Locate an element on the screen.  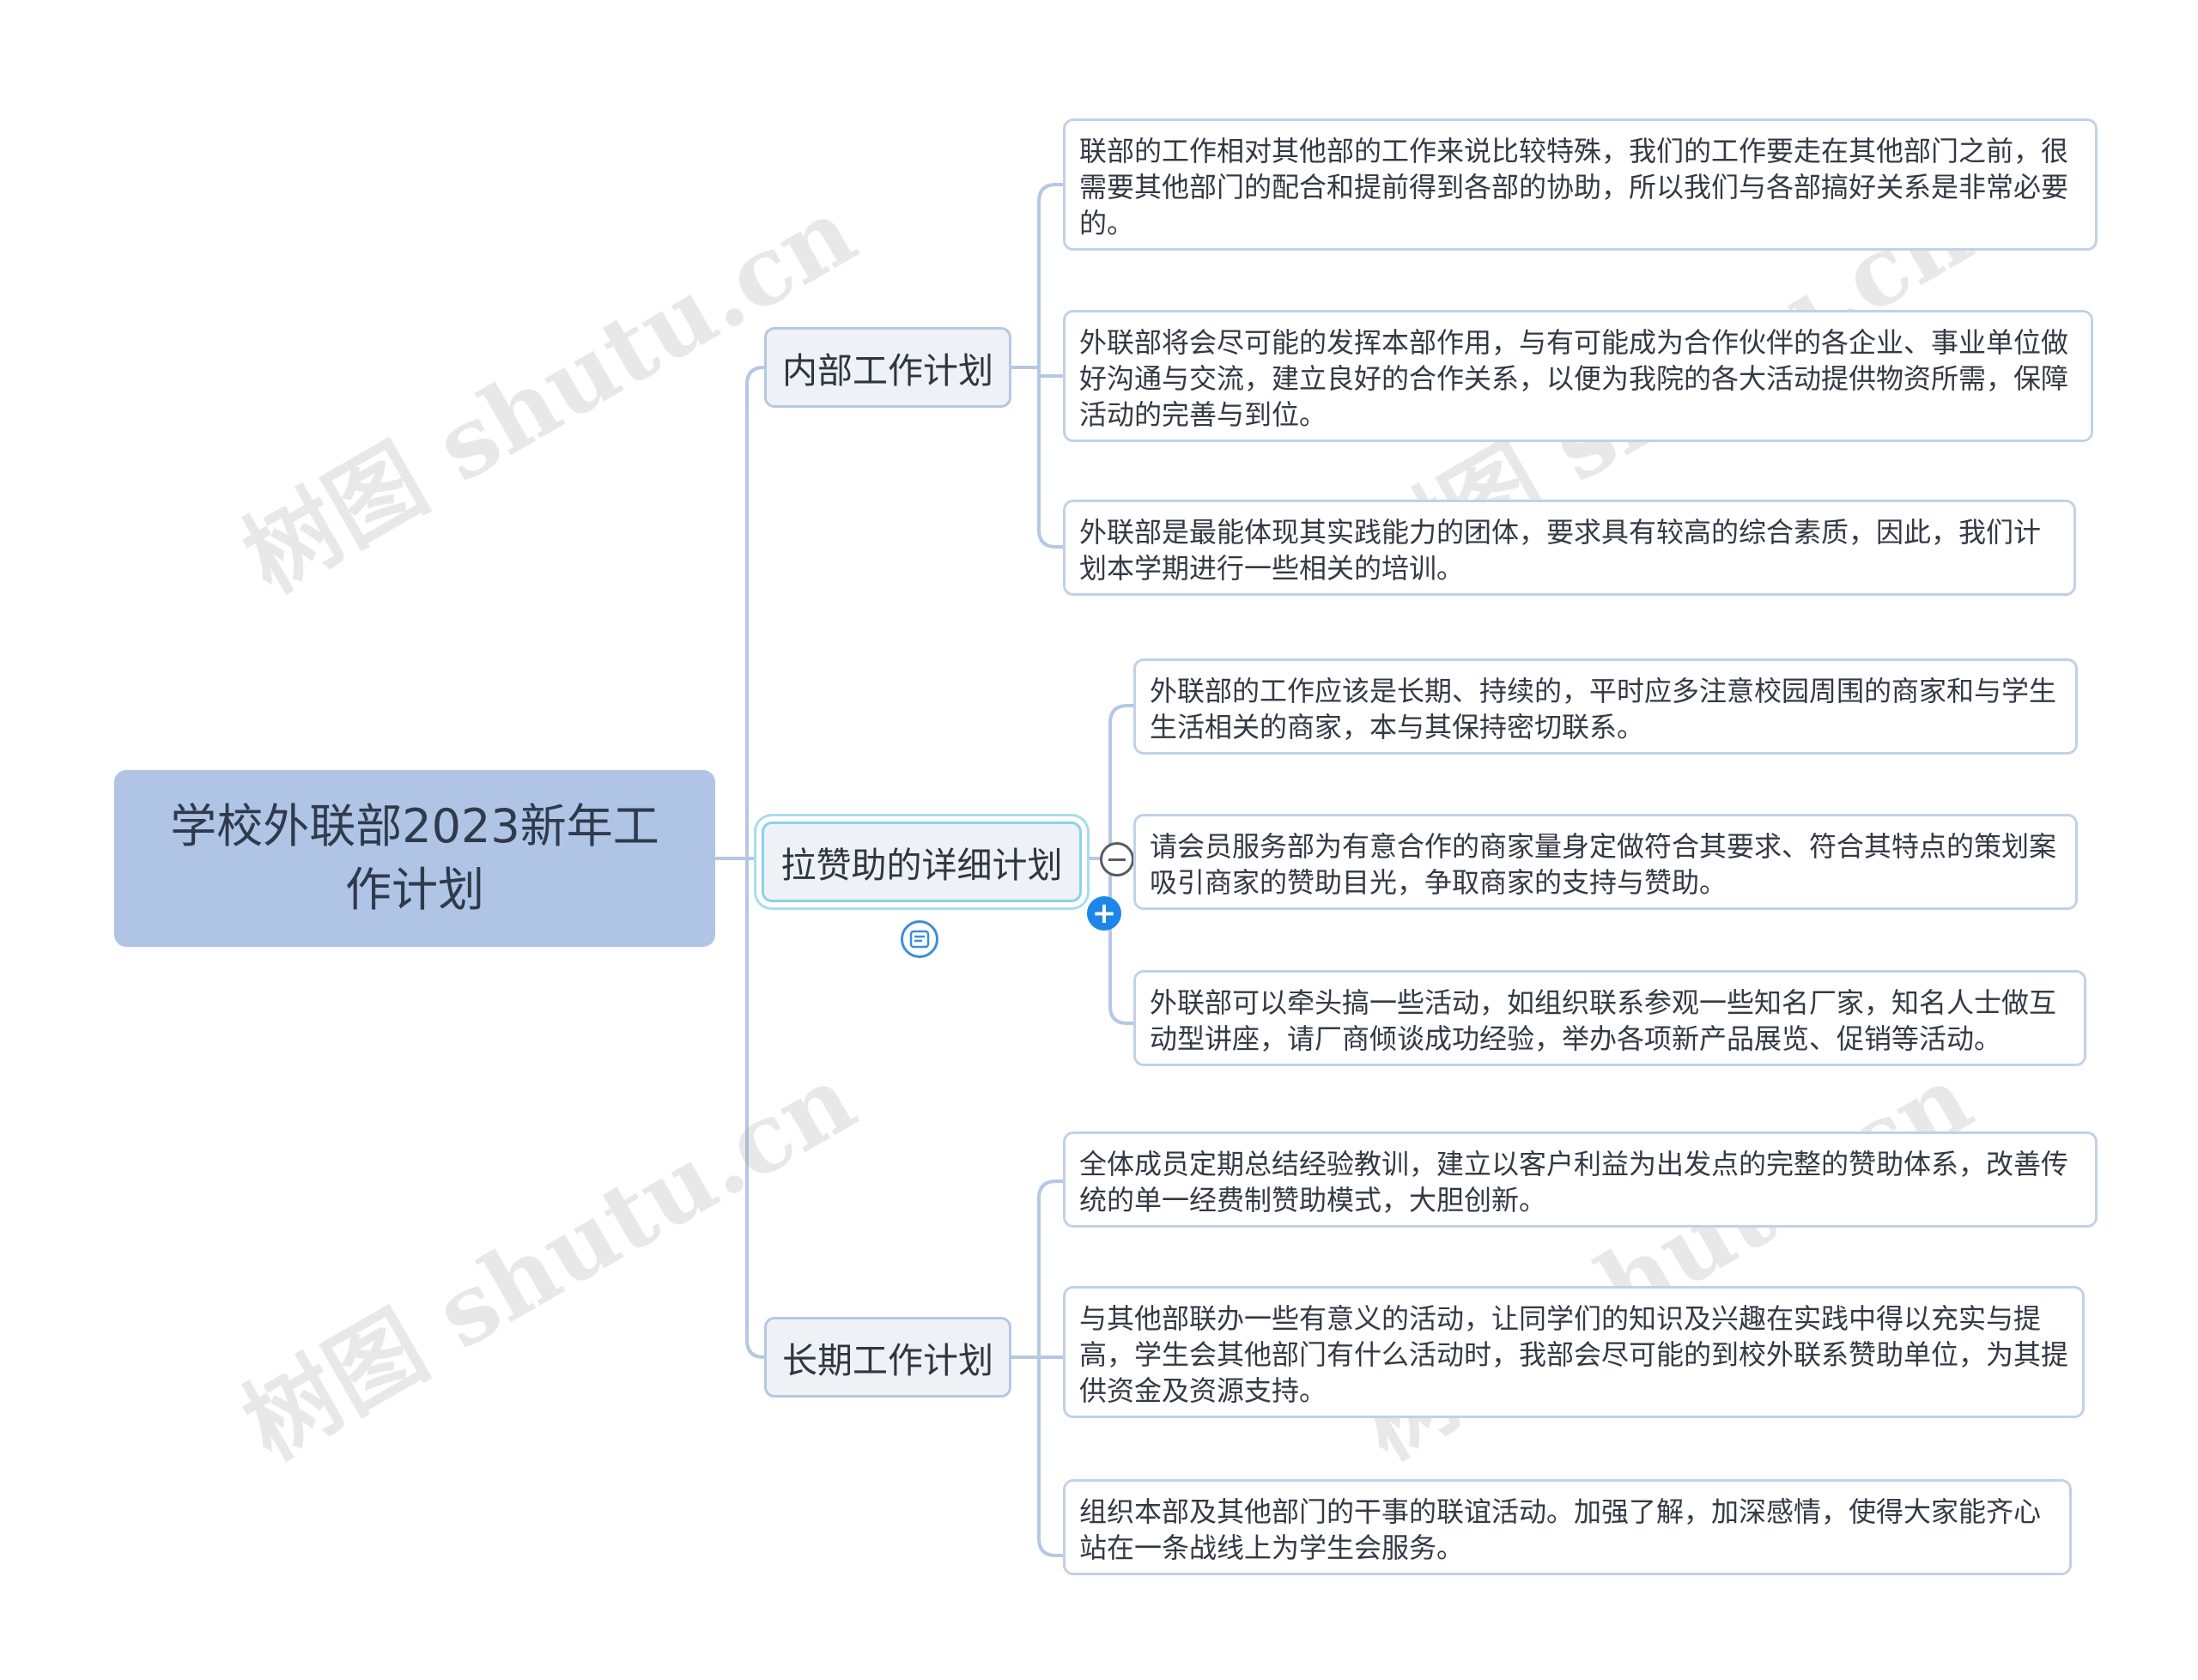
topic-label: 内部工作计划 is located at coordinates (887, 371).